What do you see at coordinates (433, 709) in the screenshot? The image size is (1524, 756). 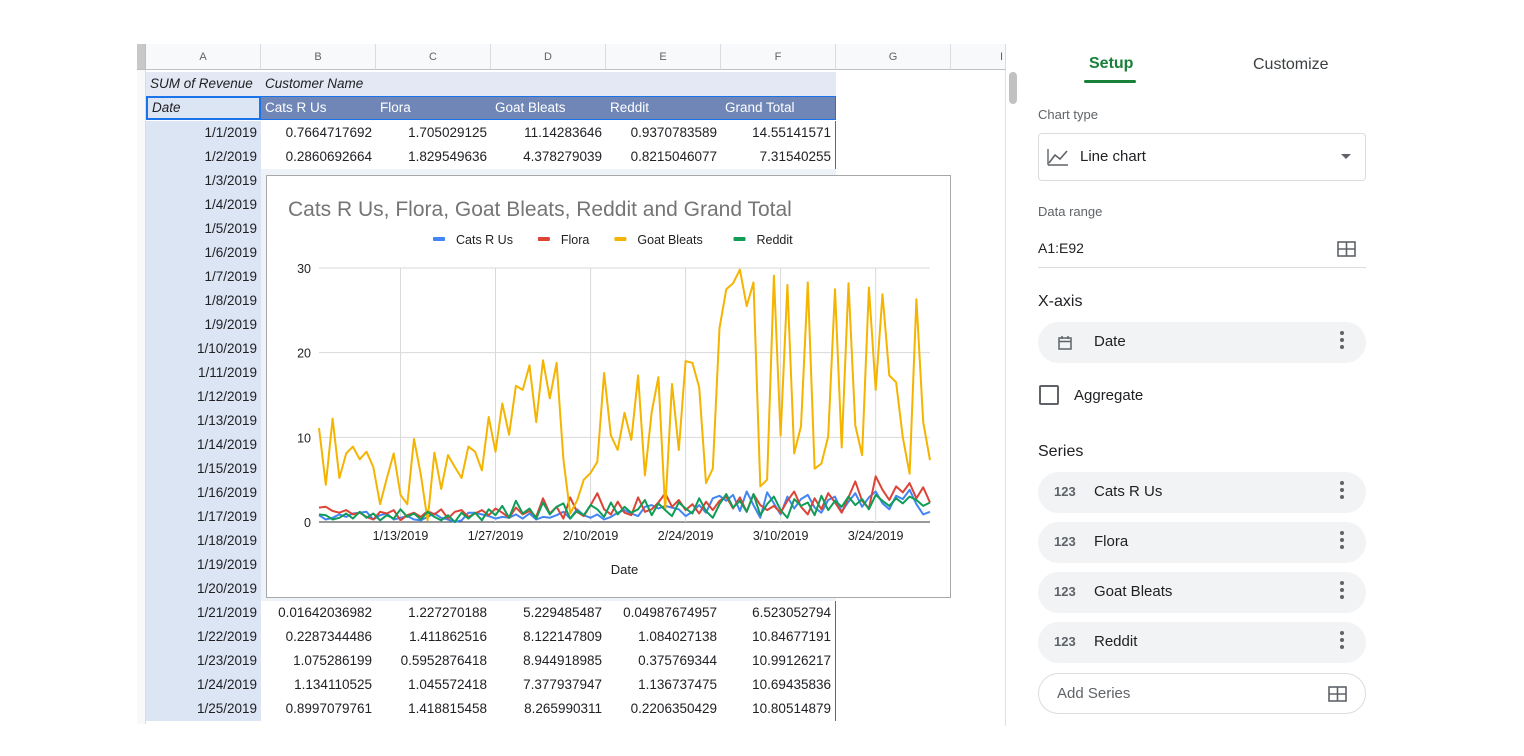 I see `value-cell: 1.418815458` at bounding box center [433, 709].